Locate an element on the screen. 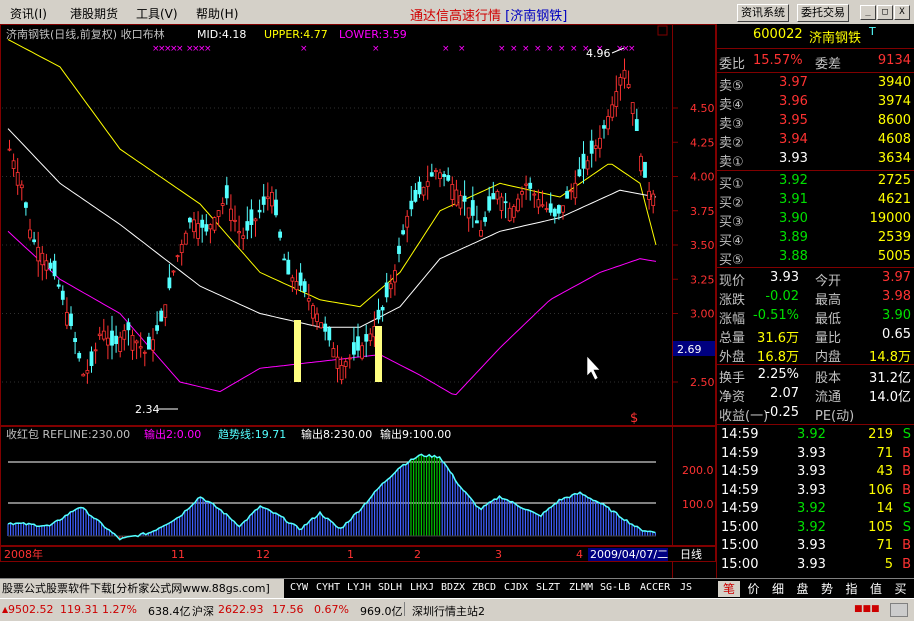 This screenshot has height=621, width=914. sell-label: 卖② is located at coordinates (731, 143).